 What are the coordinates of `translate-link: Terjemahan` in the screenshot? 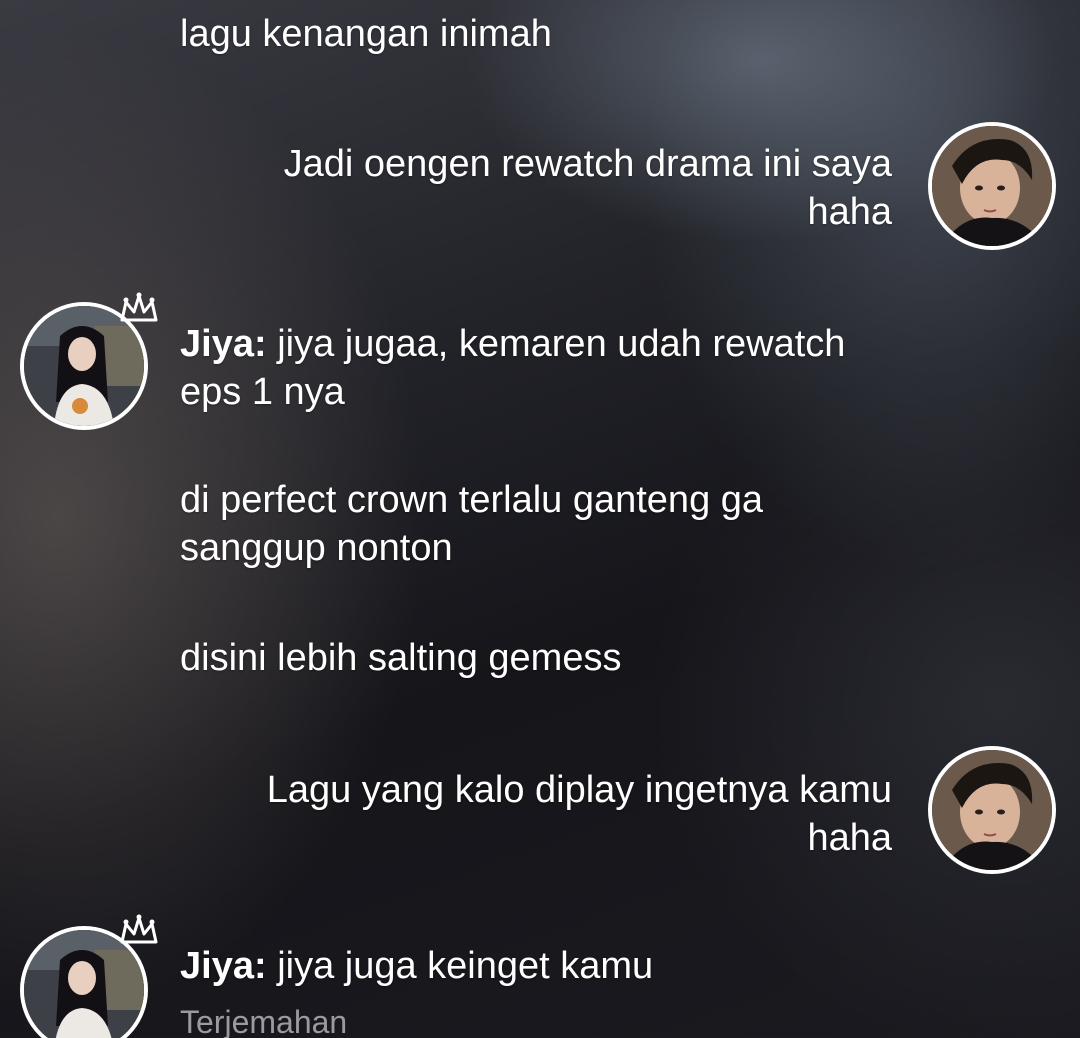 It's located at (263, 1021).